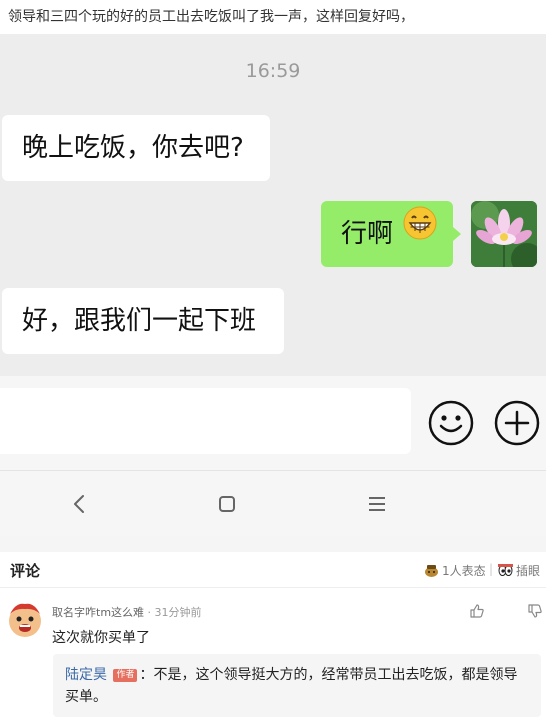 The height and width of the screenshot is (723, 546). What do you see at coordinates (25, 619) in the screenshot?
I see `commenter-avatar` at bounding box center [25, 619].